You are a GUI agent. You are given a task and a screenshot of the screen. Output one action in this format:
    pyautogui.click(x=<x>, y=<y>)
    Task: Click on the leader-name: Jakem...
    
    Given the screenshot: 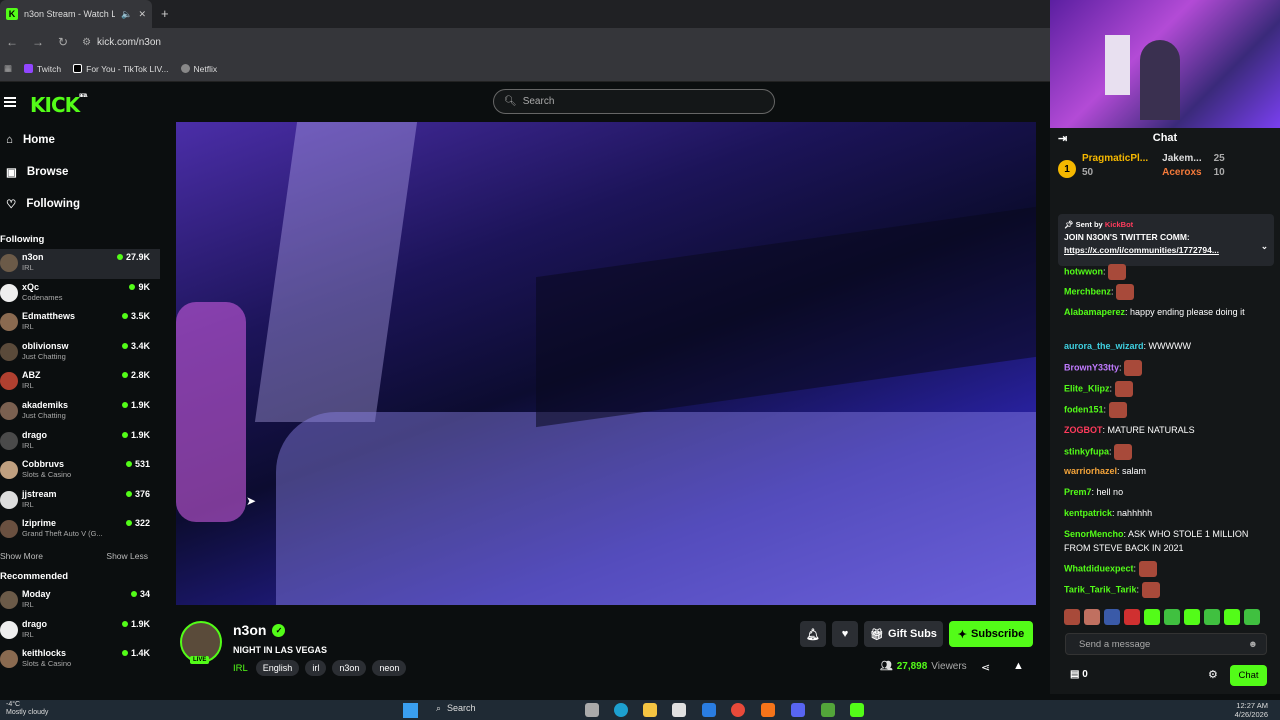 What is the action you would take?
    pyautogui.click(x=1181, y=159)
    